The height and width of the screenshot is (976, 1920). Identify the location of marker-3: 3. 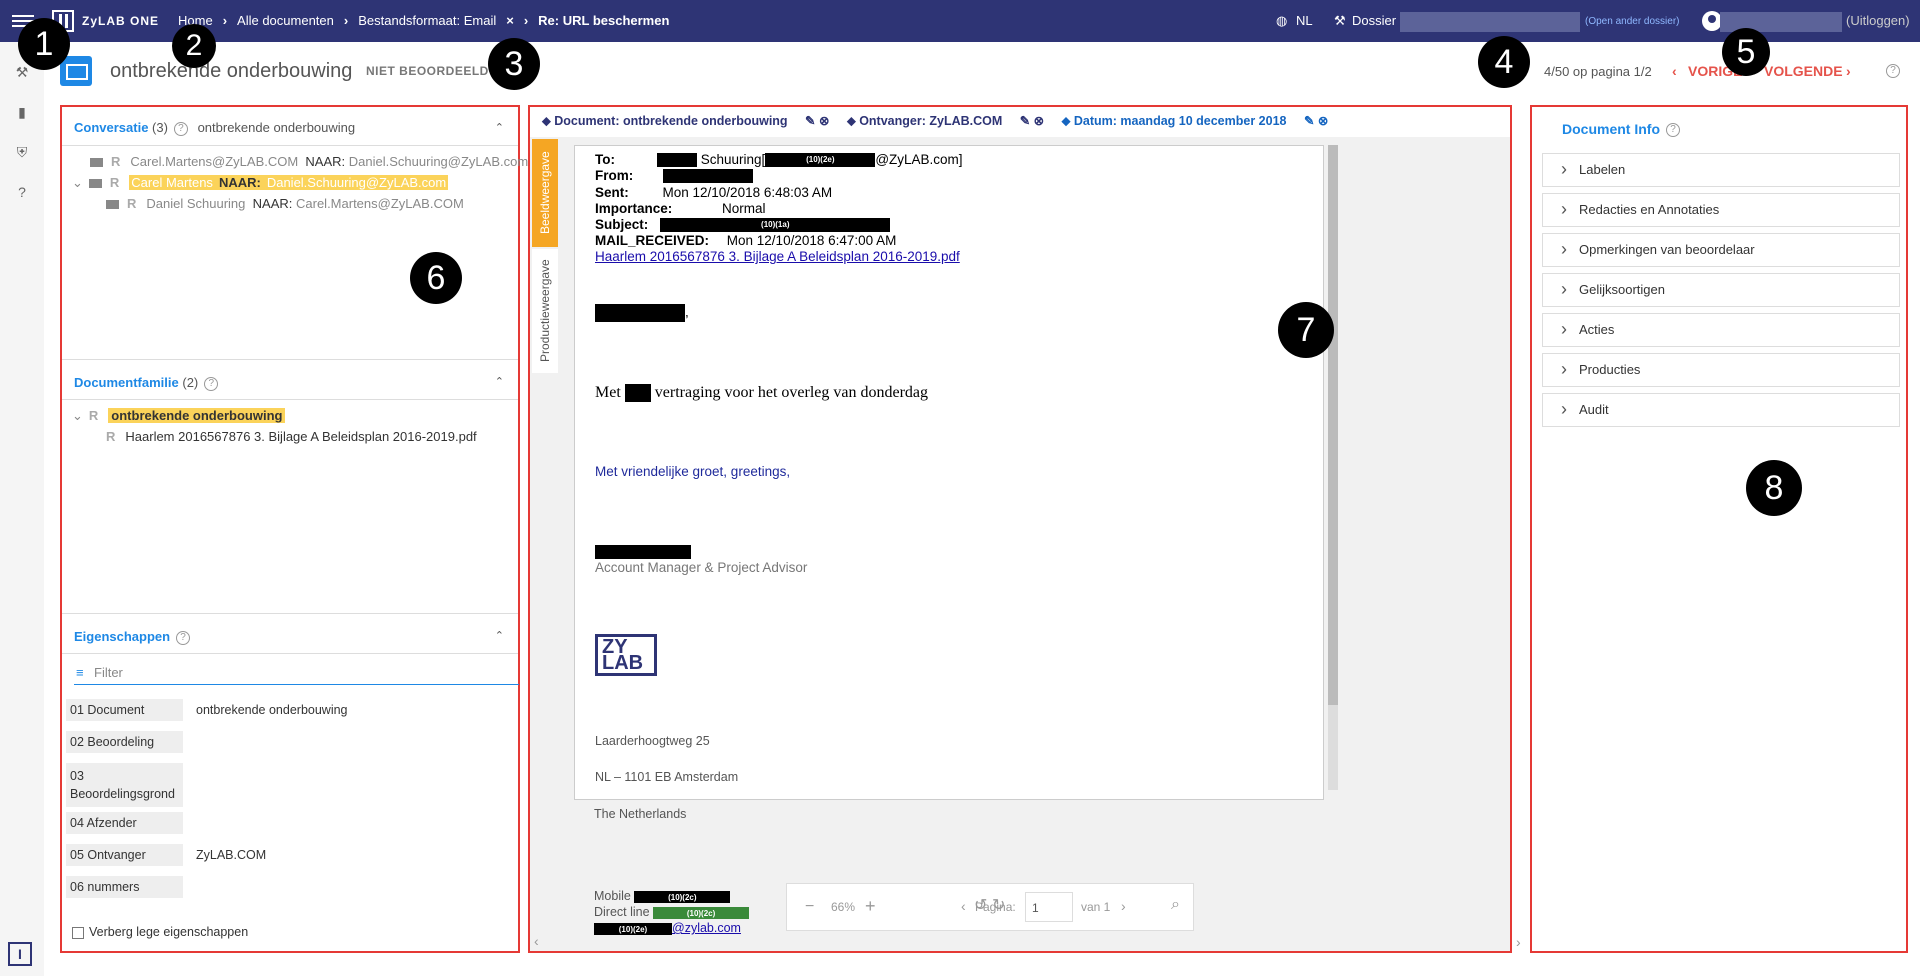
(514, 64).